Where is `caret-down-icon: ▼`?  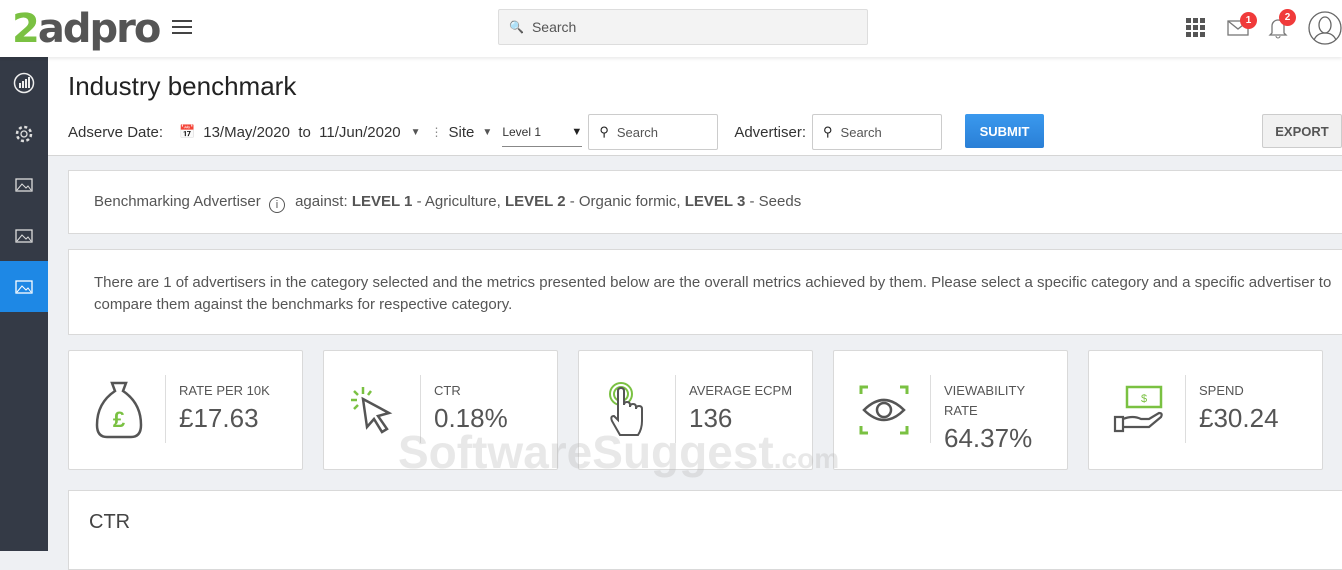 caret-down-icon: ▼ is located at coordinates (577, 131).